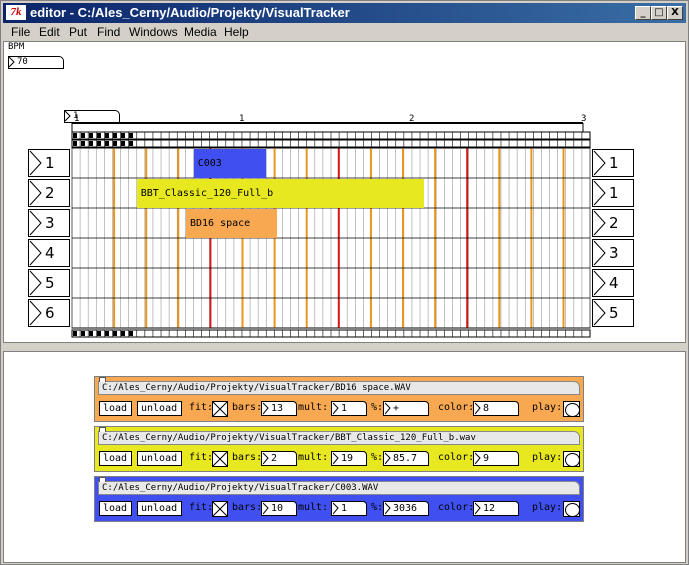 This screenshot has width=689, height=565. I want to click on track-number: 1, so click(614, 163).